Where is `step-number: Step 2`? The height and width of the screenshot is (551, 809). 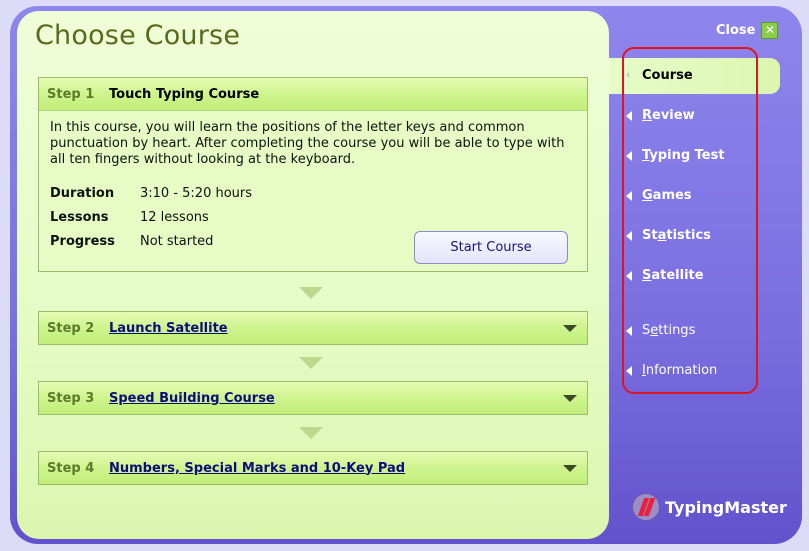
step-number: Step 2 is located at coordinates (71, 328).